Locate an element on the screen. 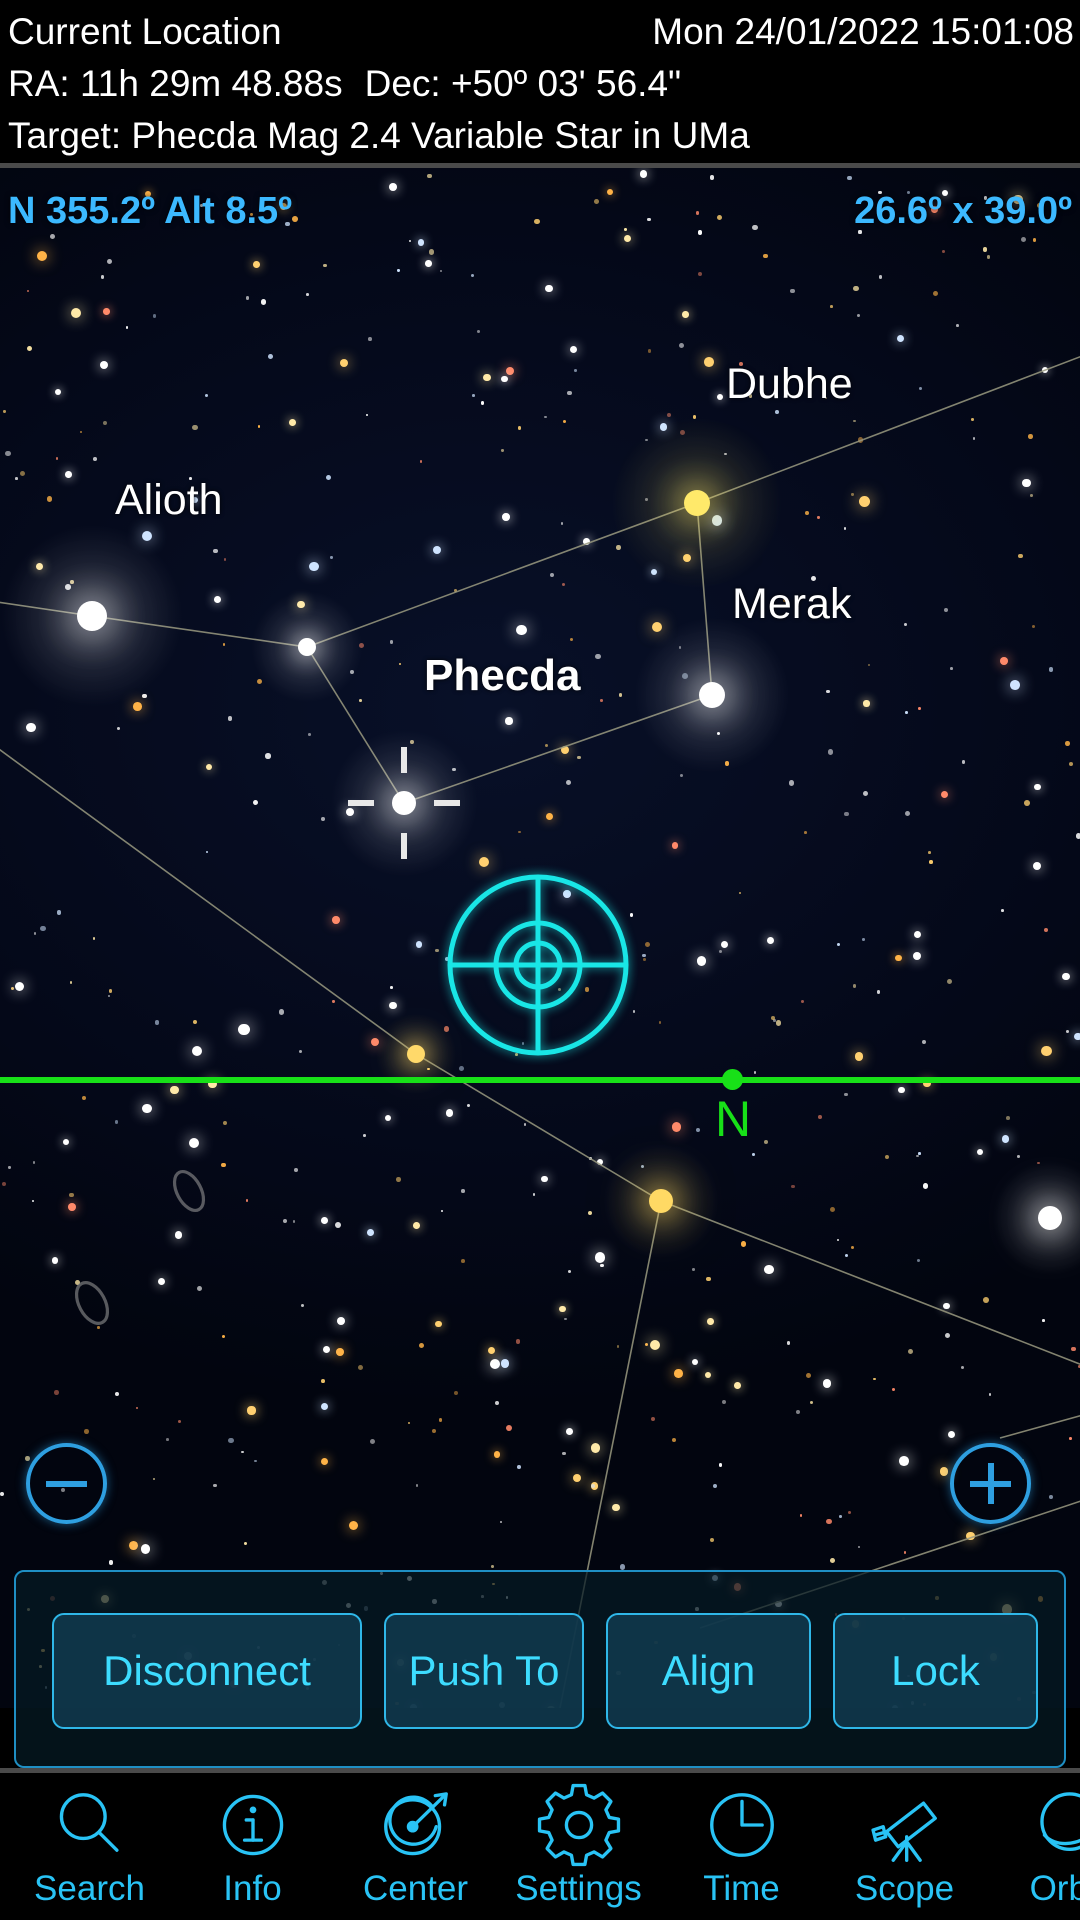 The image size is (1080, 1920). scope-button-lock: Lock is located at coordinates (935, 1671).